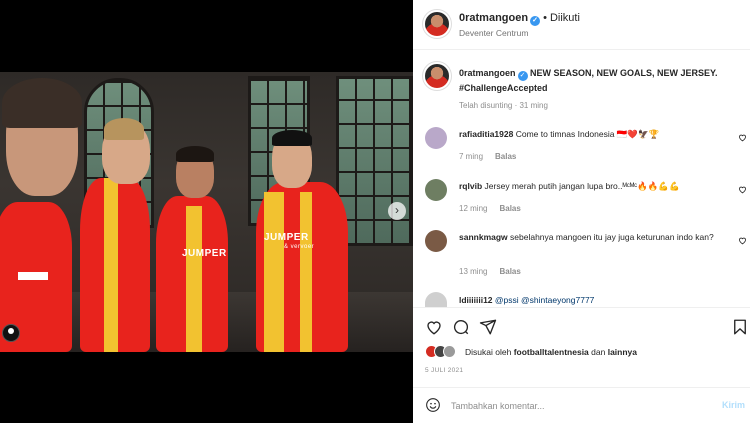 The image size is (750, 423). I want to click on bookmark-icon, so click(740, 327).